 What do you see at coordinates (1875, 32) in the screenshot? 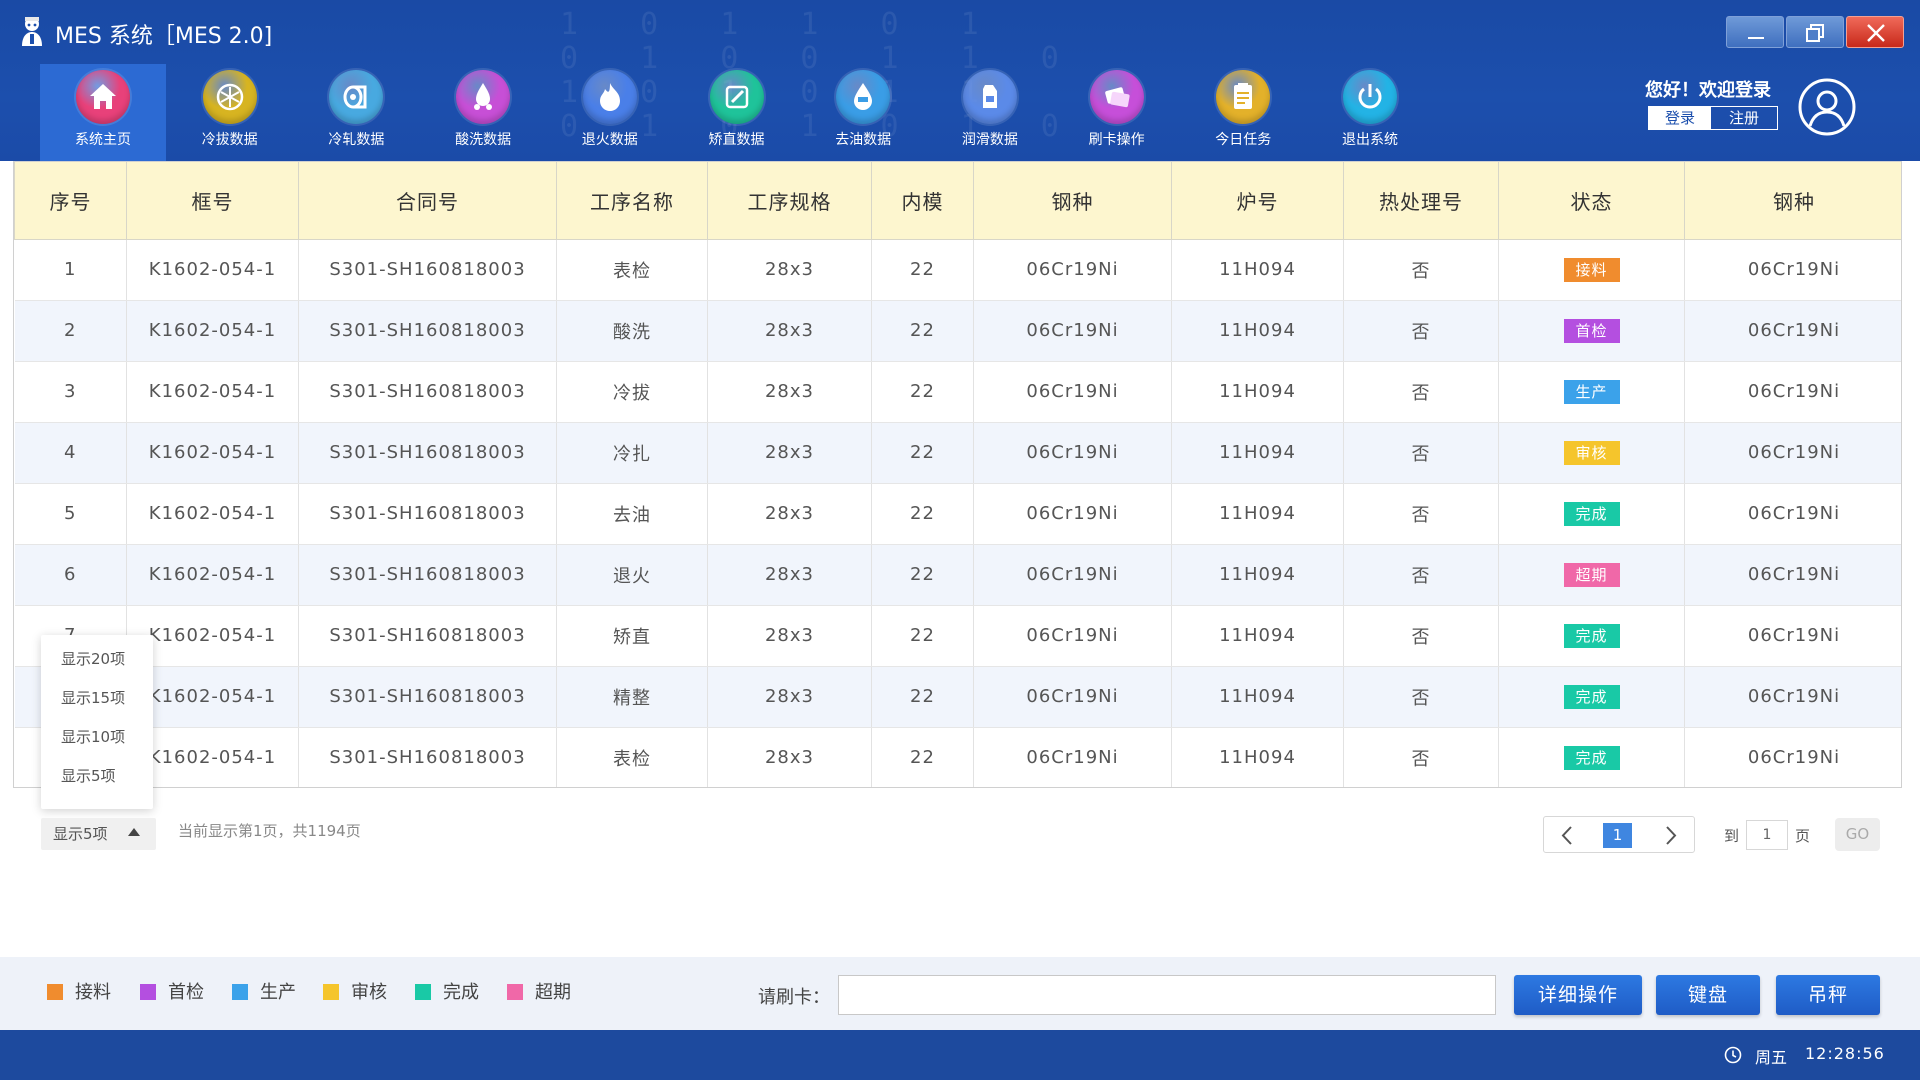
I see `close-button` at bounding box center [1875, 32].